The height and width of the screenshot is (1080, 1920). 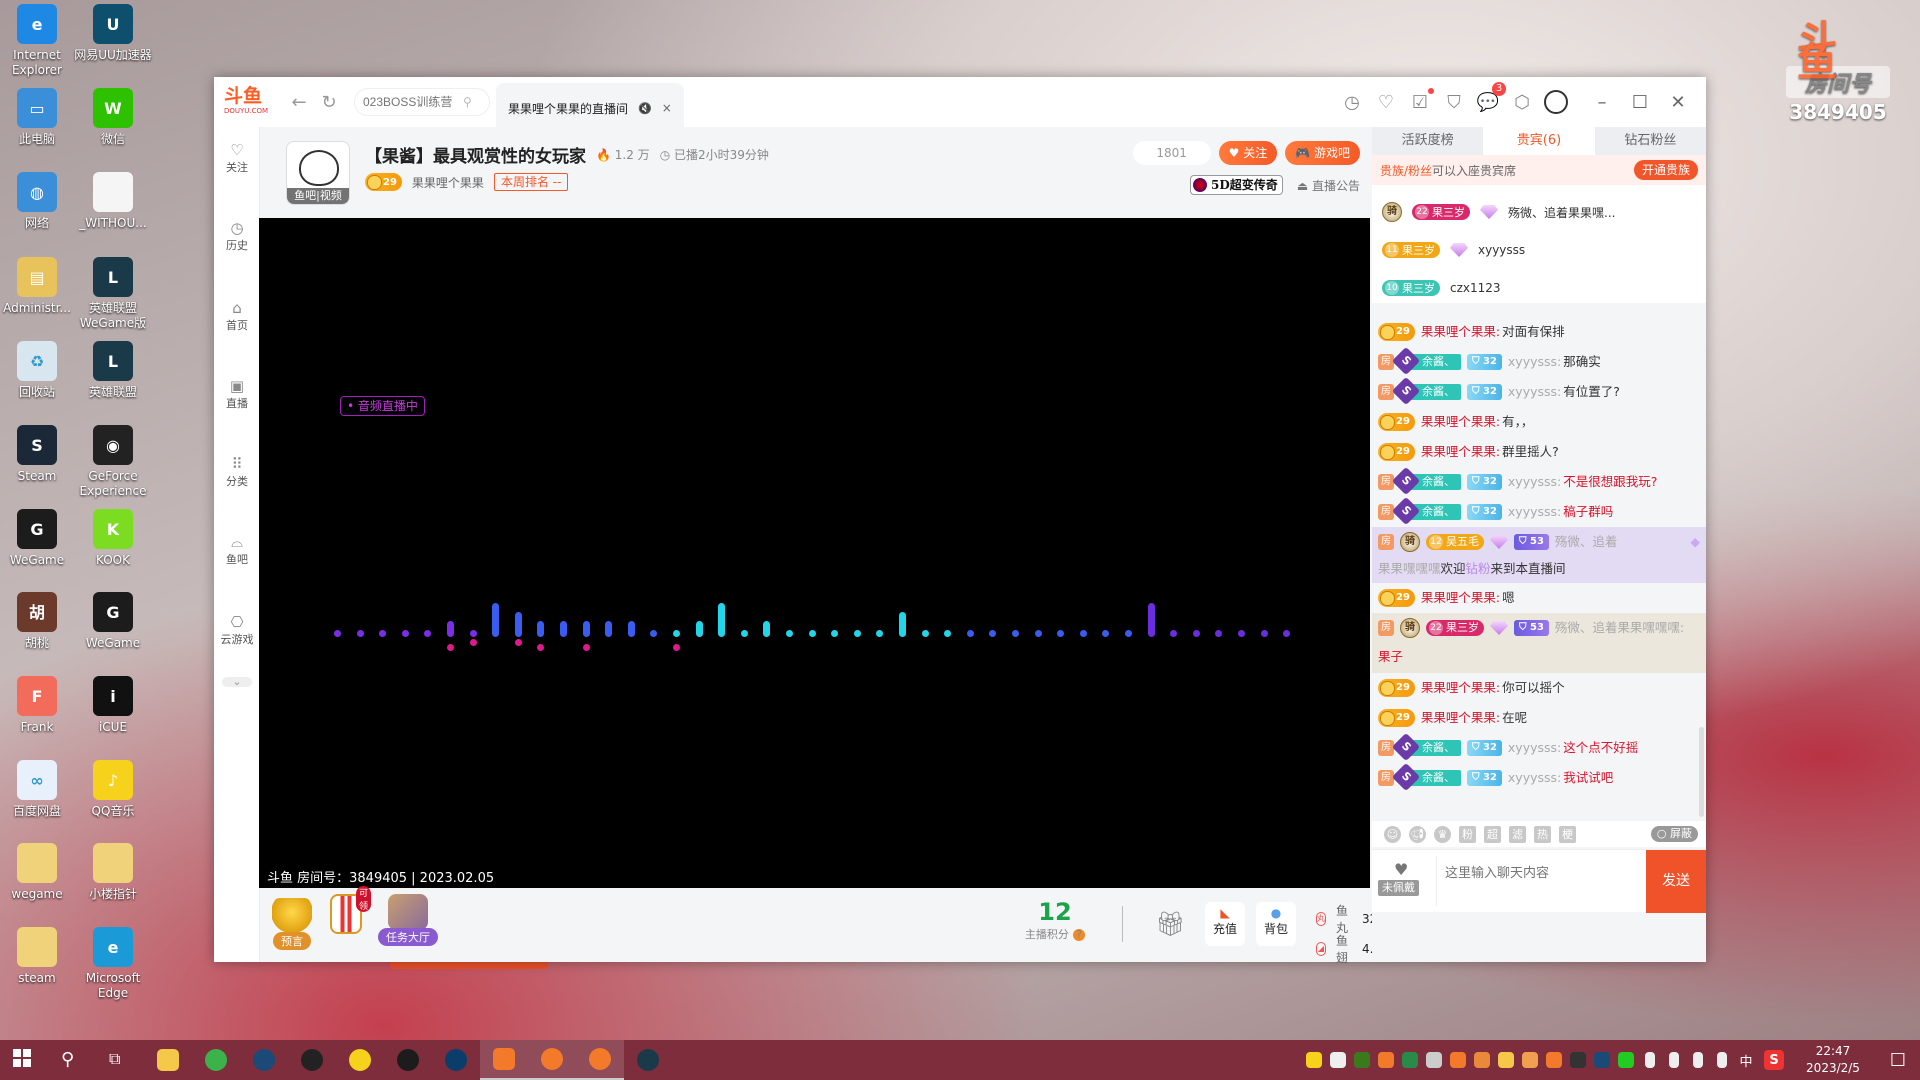 I want to click on maximize-button: ☐, so click(x=1640, y=102).